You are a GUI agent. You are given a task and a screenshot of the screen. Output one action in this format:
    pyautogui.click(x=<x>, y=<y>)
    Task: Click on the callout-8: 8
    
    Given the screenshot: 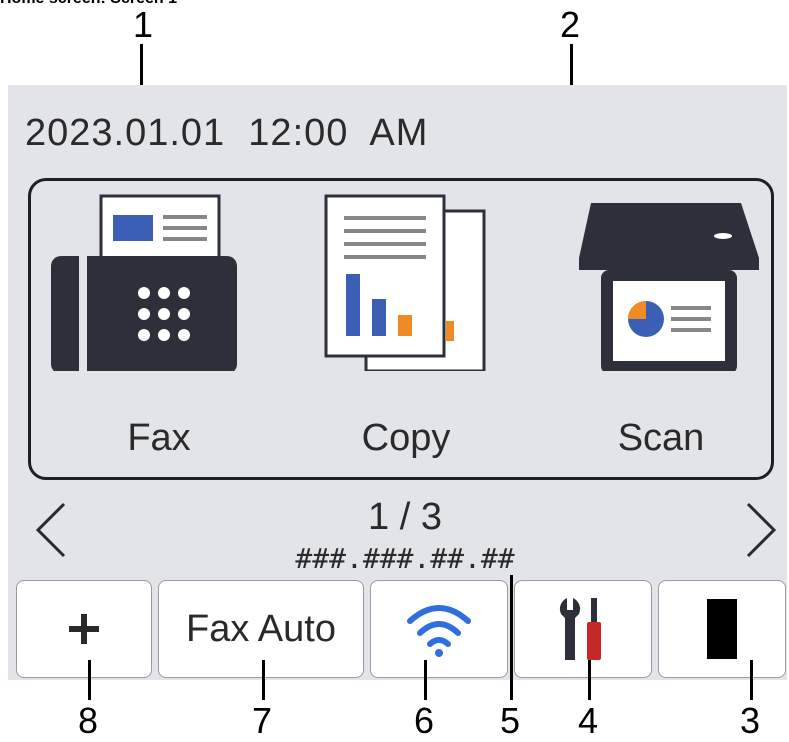 What is the action you would take?
    pyautogui.click(x=88, y=720)
    